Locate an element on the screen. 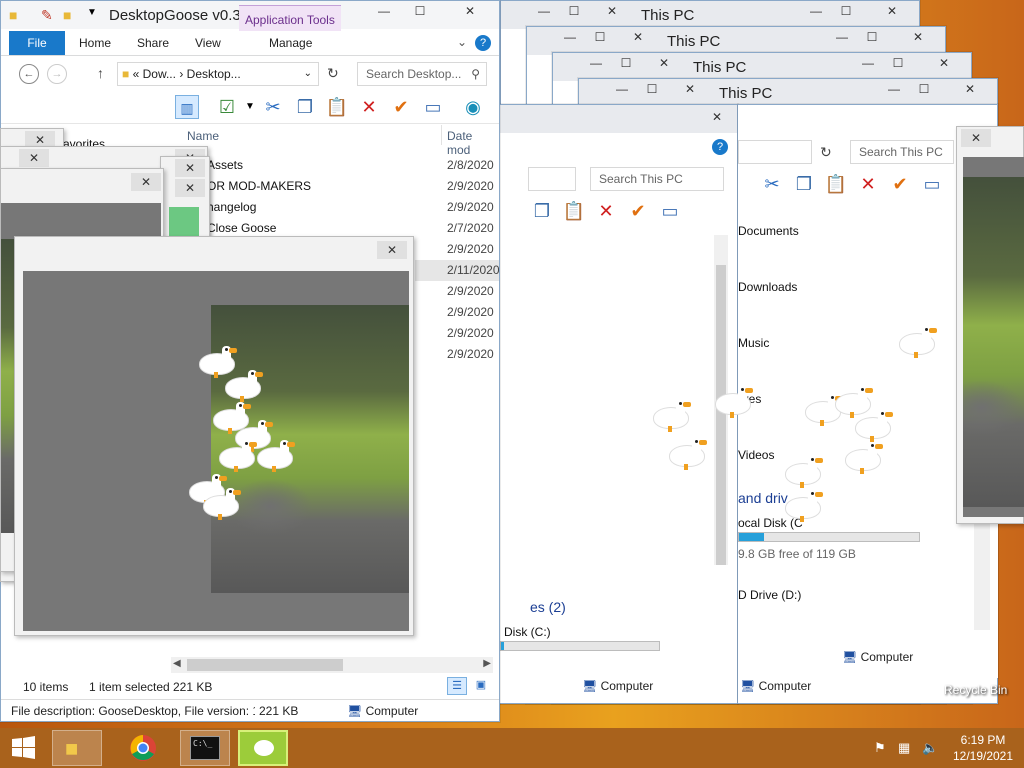 The image size is (1024, 768). clock: 6:19 PM 12/19/2021 is located at coordinates (983, 748).